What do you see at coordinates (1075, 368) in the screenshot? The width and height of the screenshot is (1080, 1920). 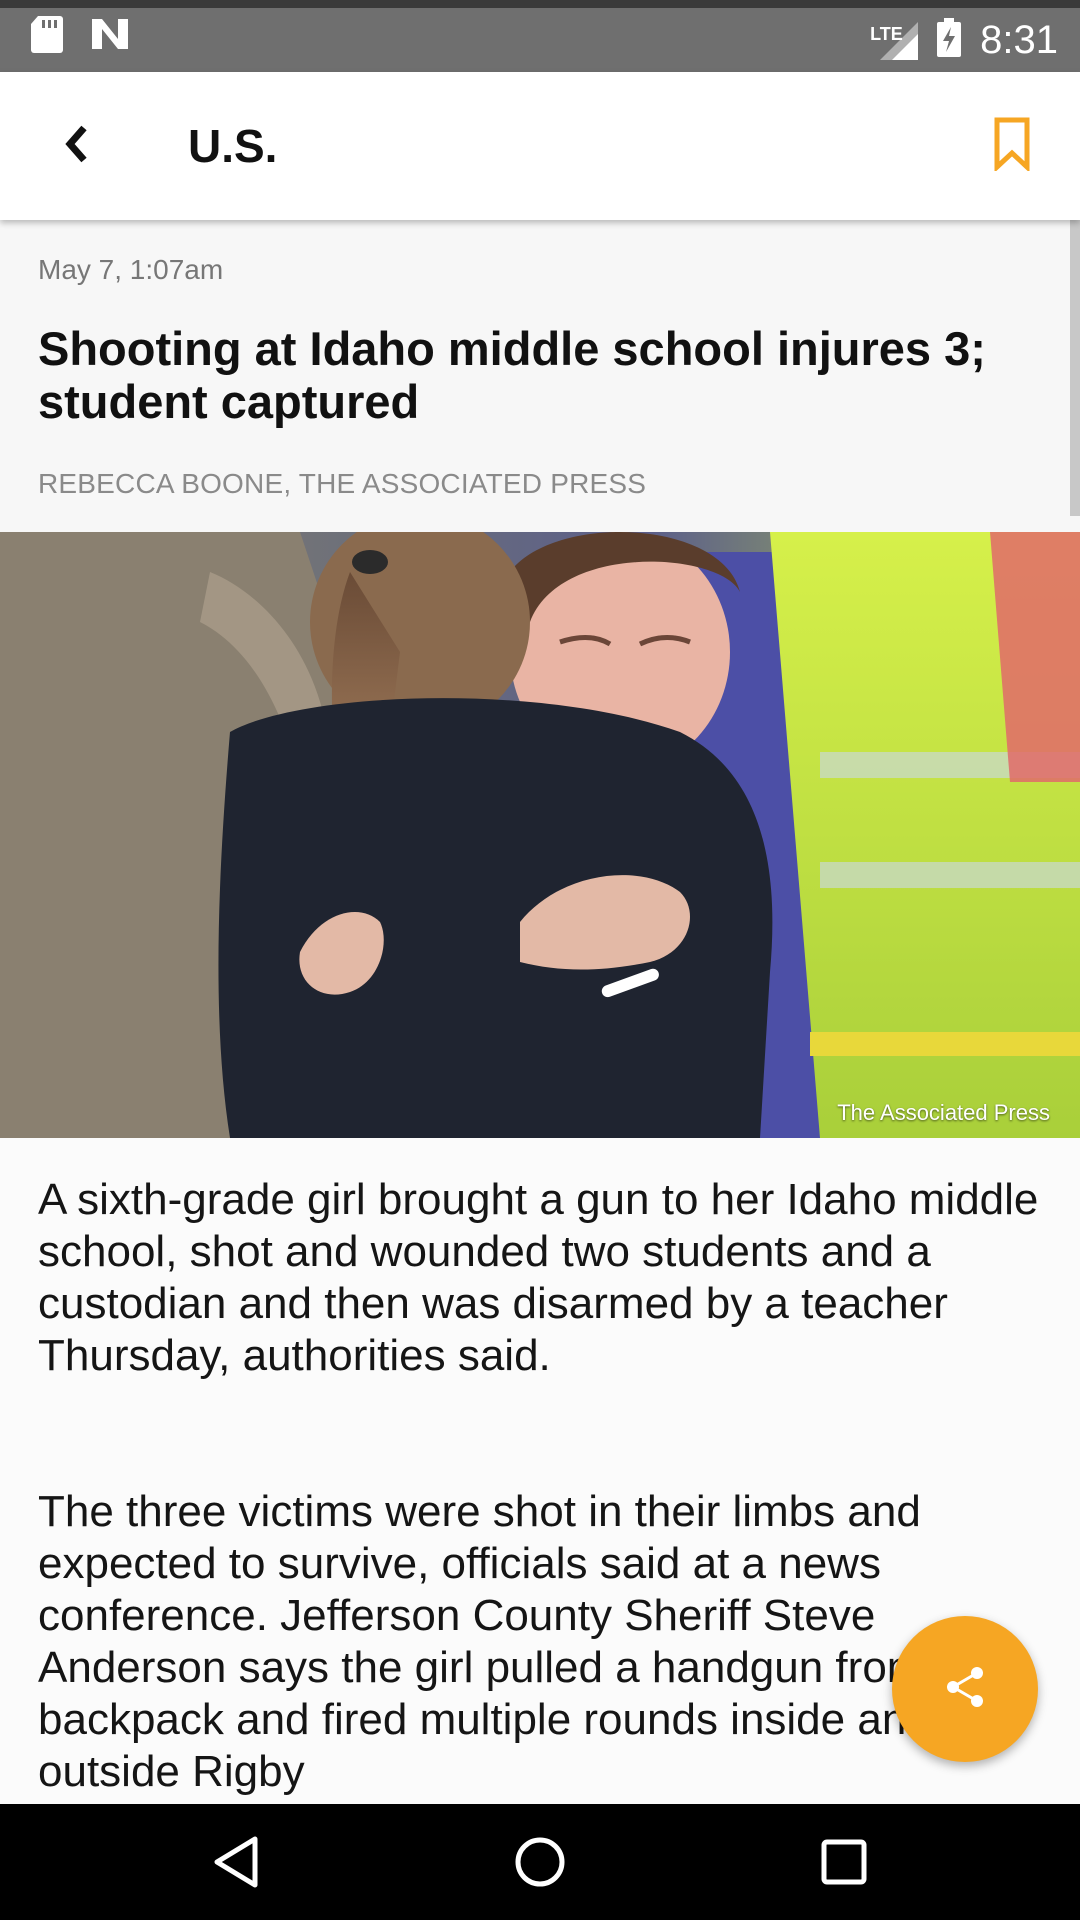 I see `scrollbar` at bounding box center [1075, 368].